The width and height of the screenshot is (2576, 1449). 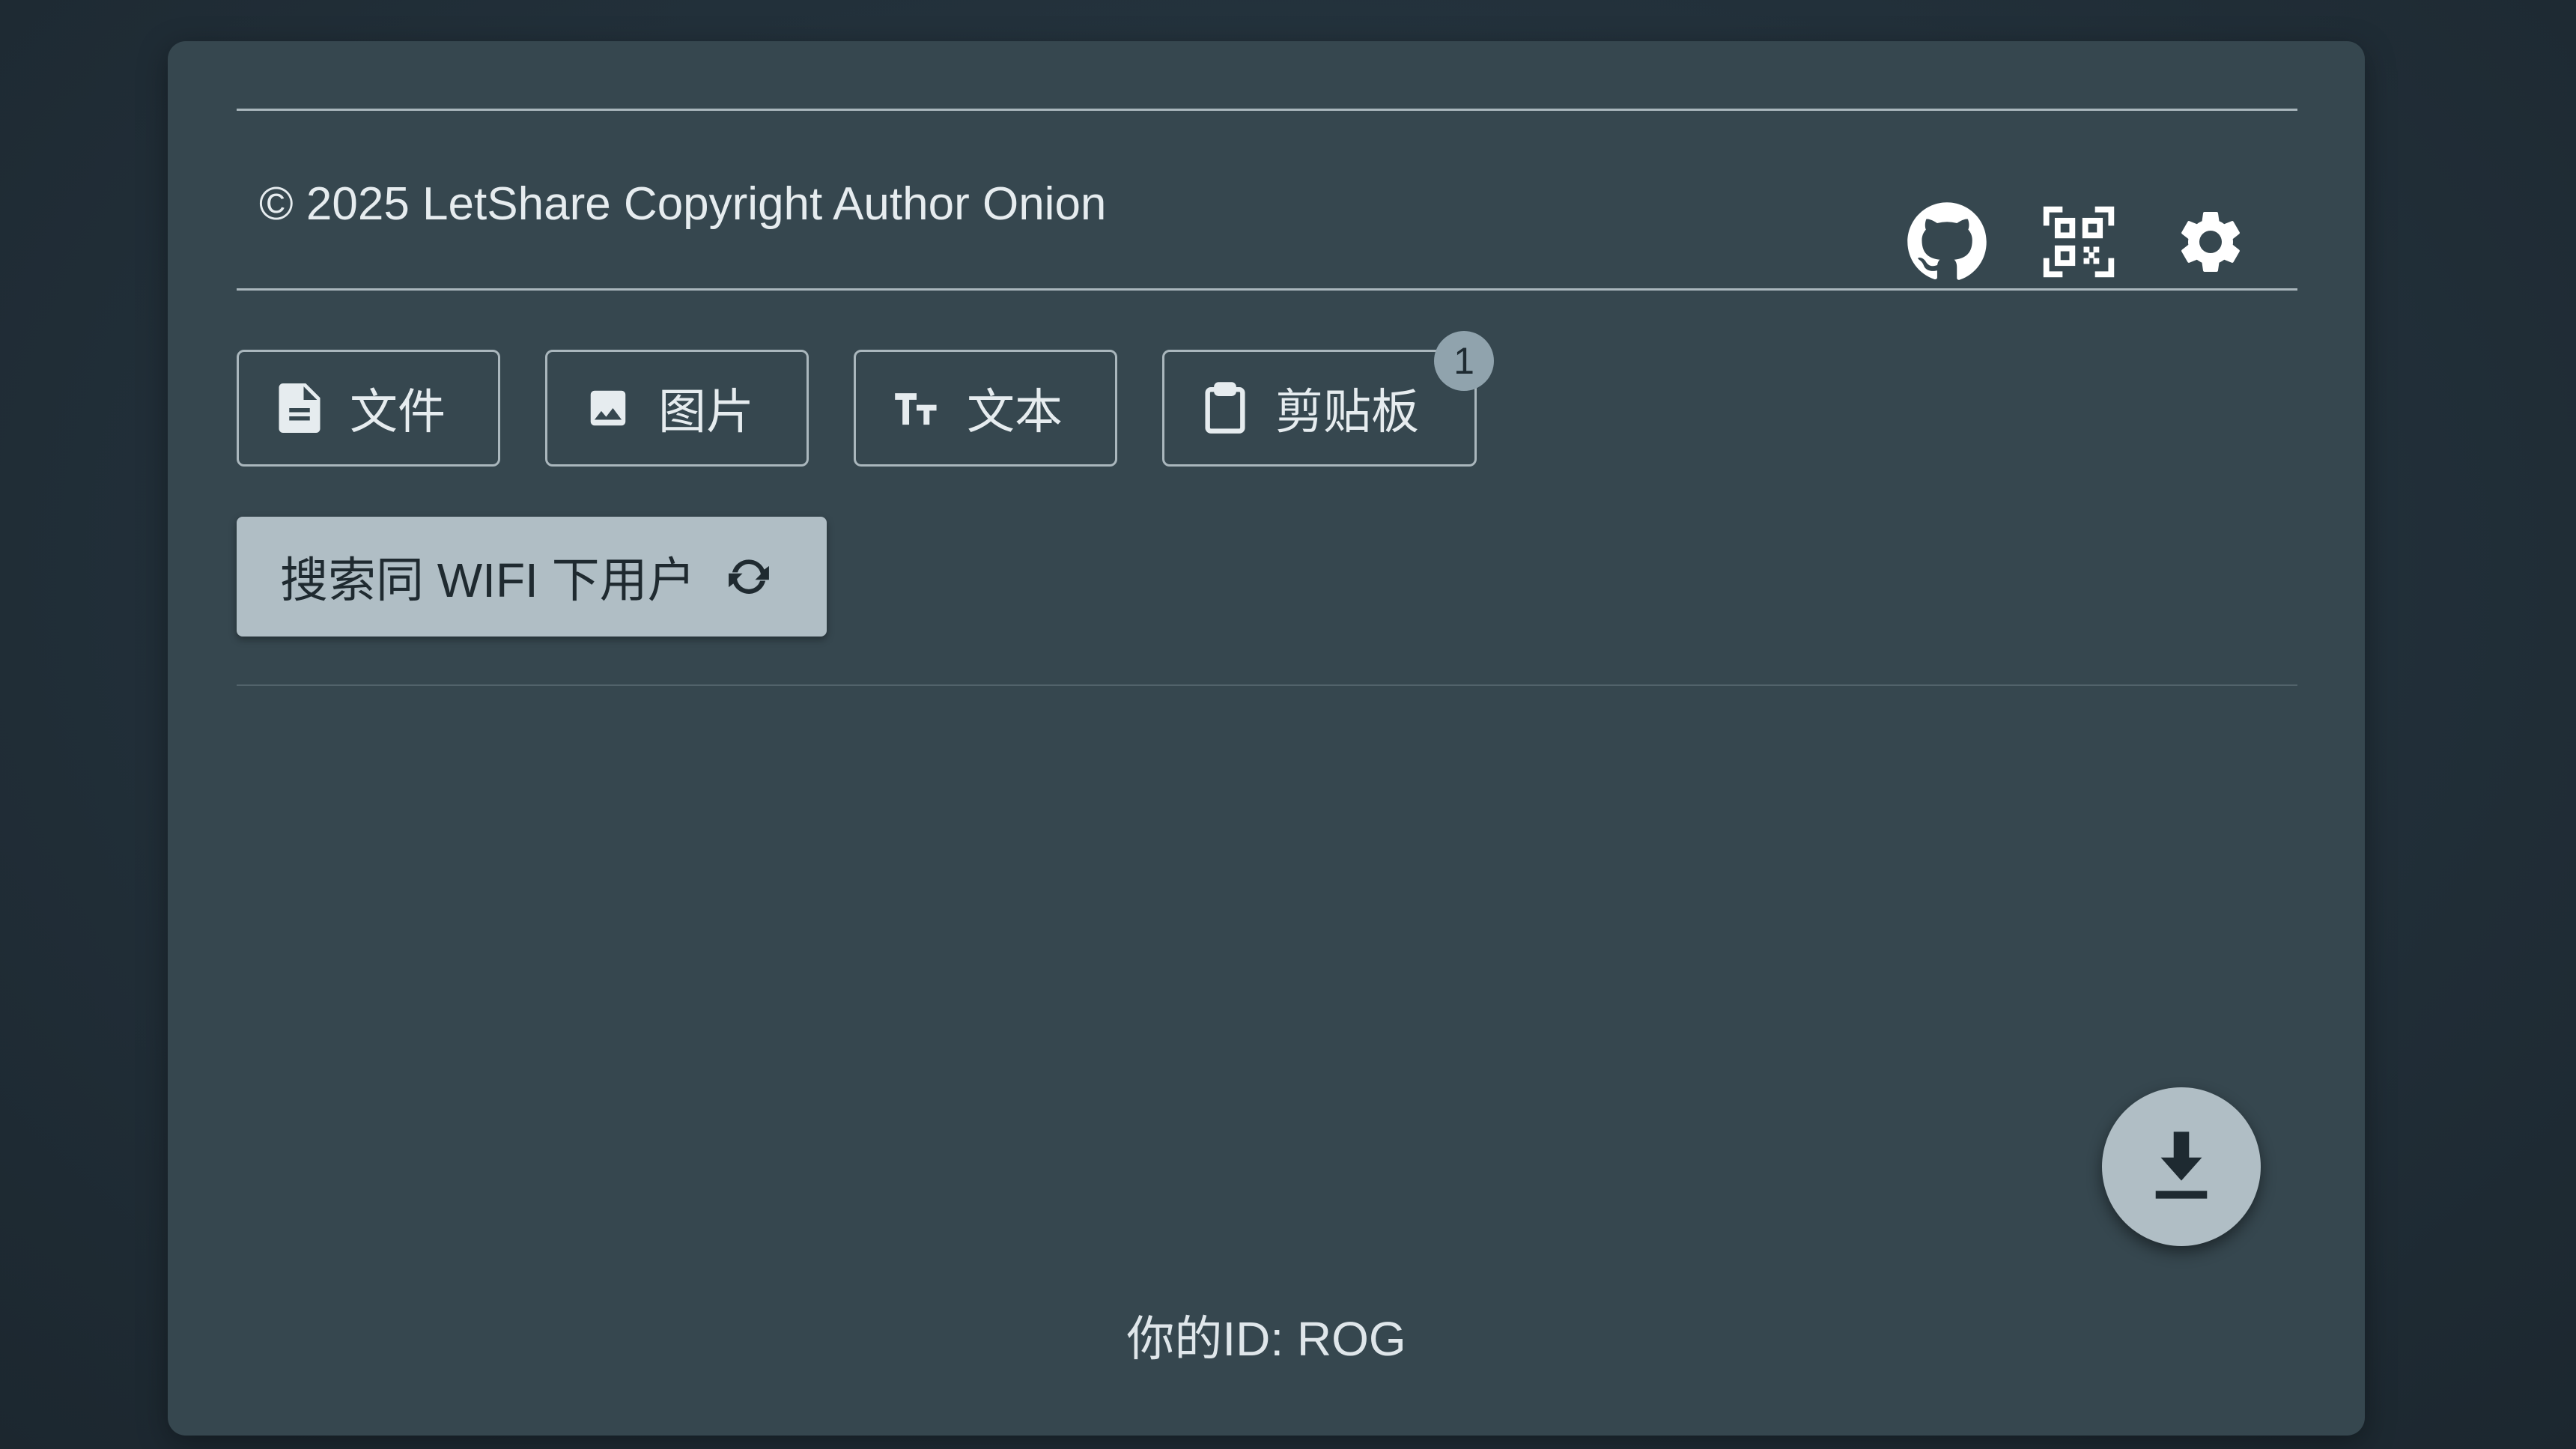 What do you see at coordinates (916, 408) in the screenshot?
I see `text-icon` at bounding box center [916, 408].